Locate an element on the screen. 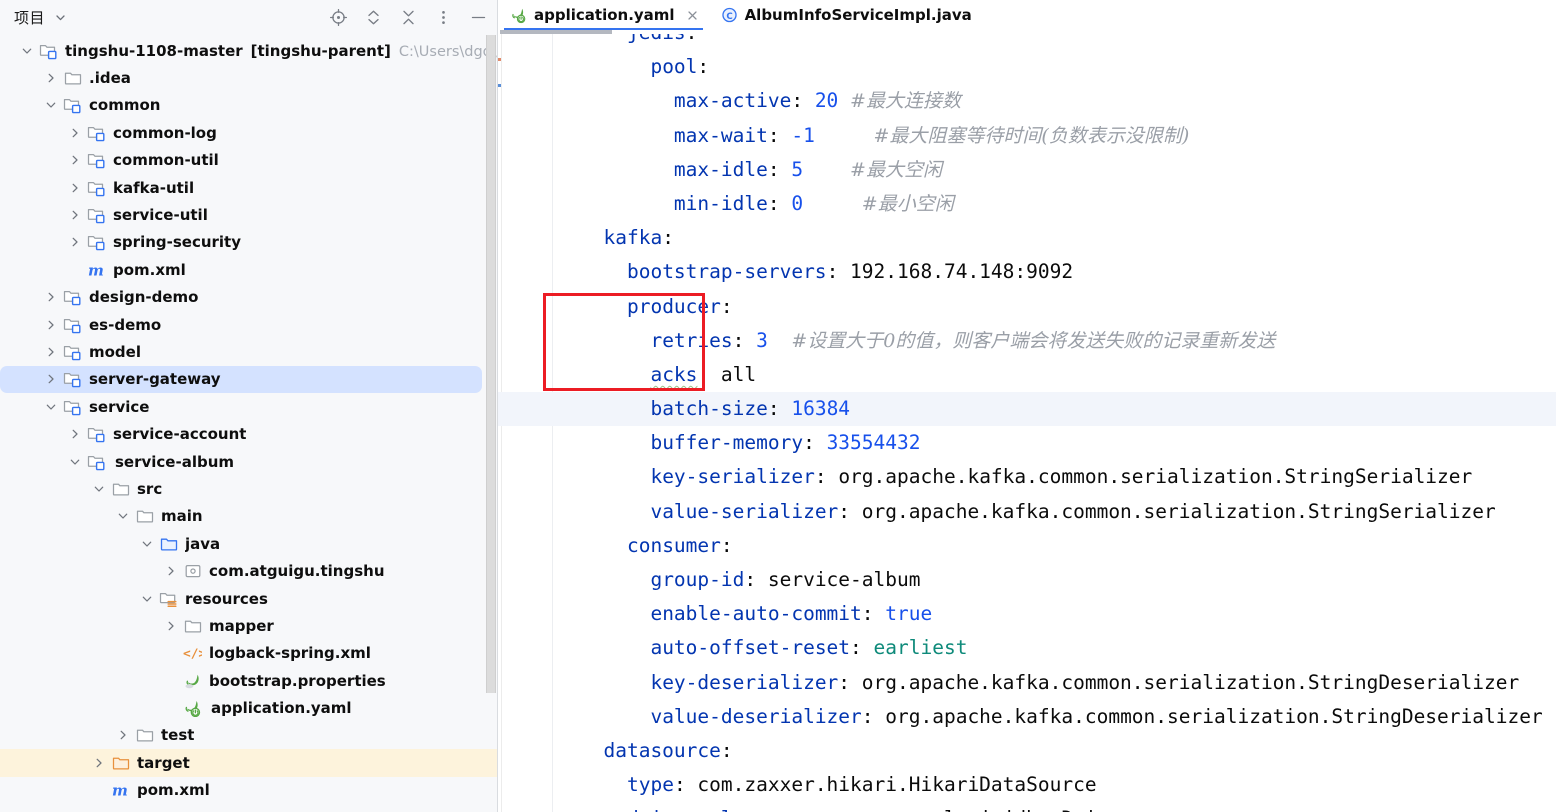 Image resolution: width=1556 pixels, height=812 pixels. code-line: group-id: service-album is located at coordinates (1055, 580).